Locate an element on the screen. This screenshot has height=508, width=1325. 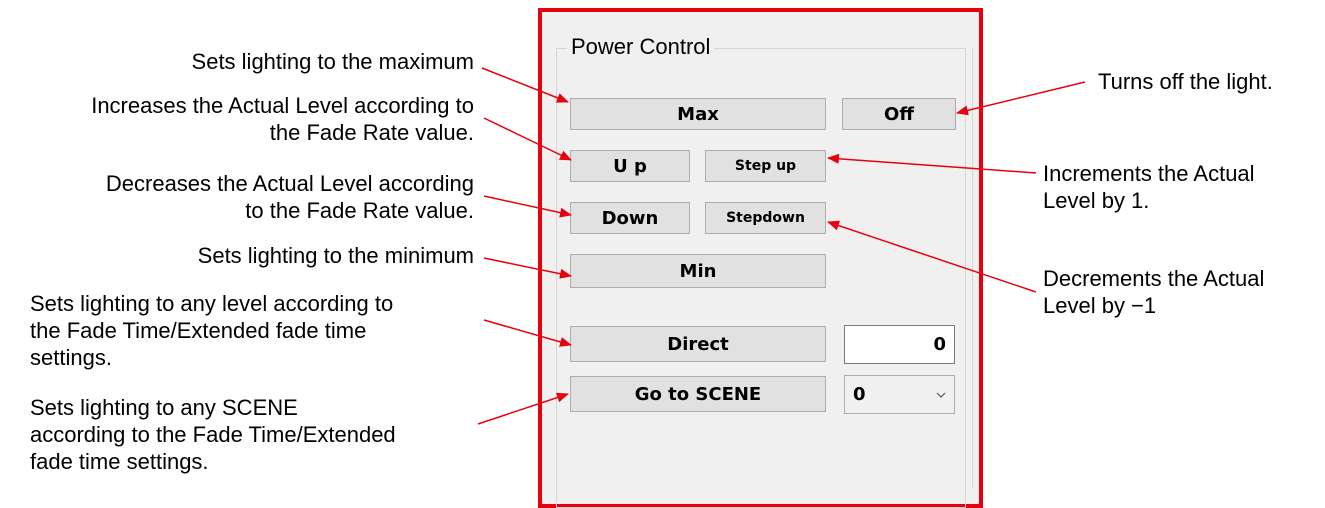
off-button: Off is located at coordinates (899, 114).